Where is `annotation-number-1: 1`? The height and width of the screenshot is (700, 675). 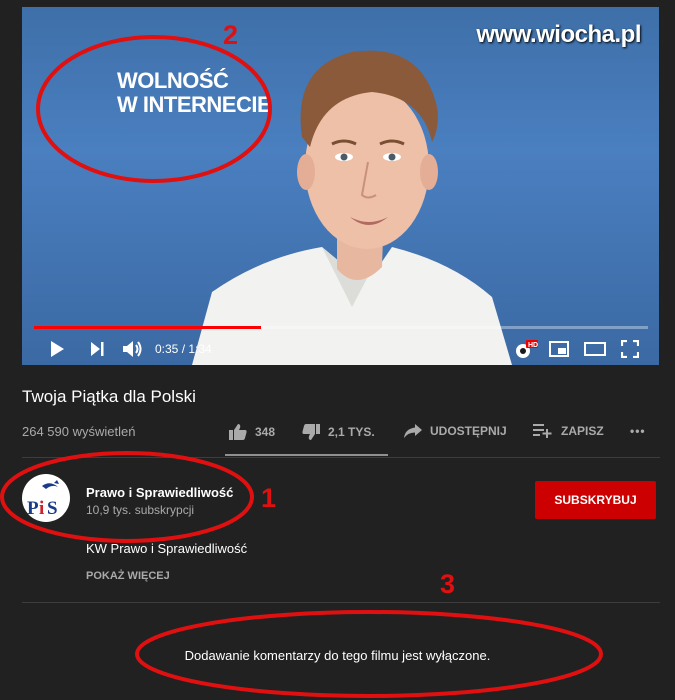 annotation-number-1: 1 is located at coordinates (269, 498).